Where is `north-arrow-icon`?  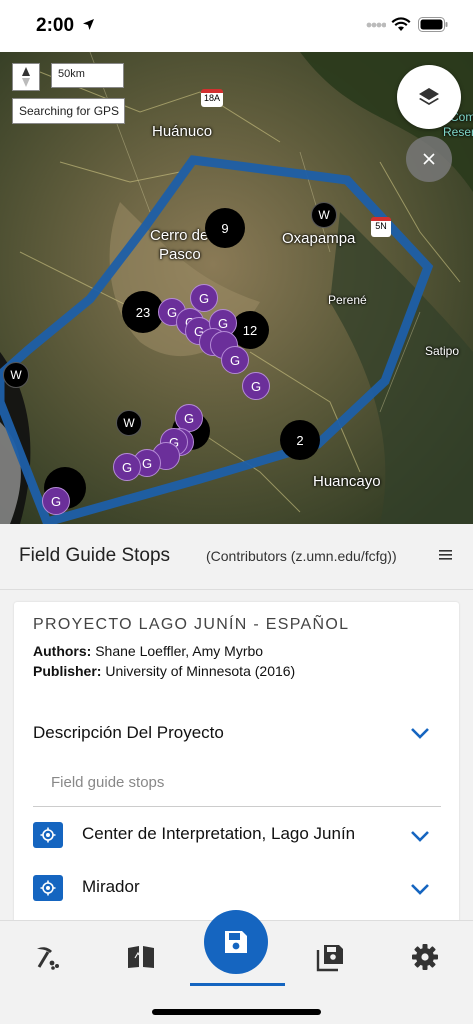 north-arrow-icon is located at coordinates (26, 77).